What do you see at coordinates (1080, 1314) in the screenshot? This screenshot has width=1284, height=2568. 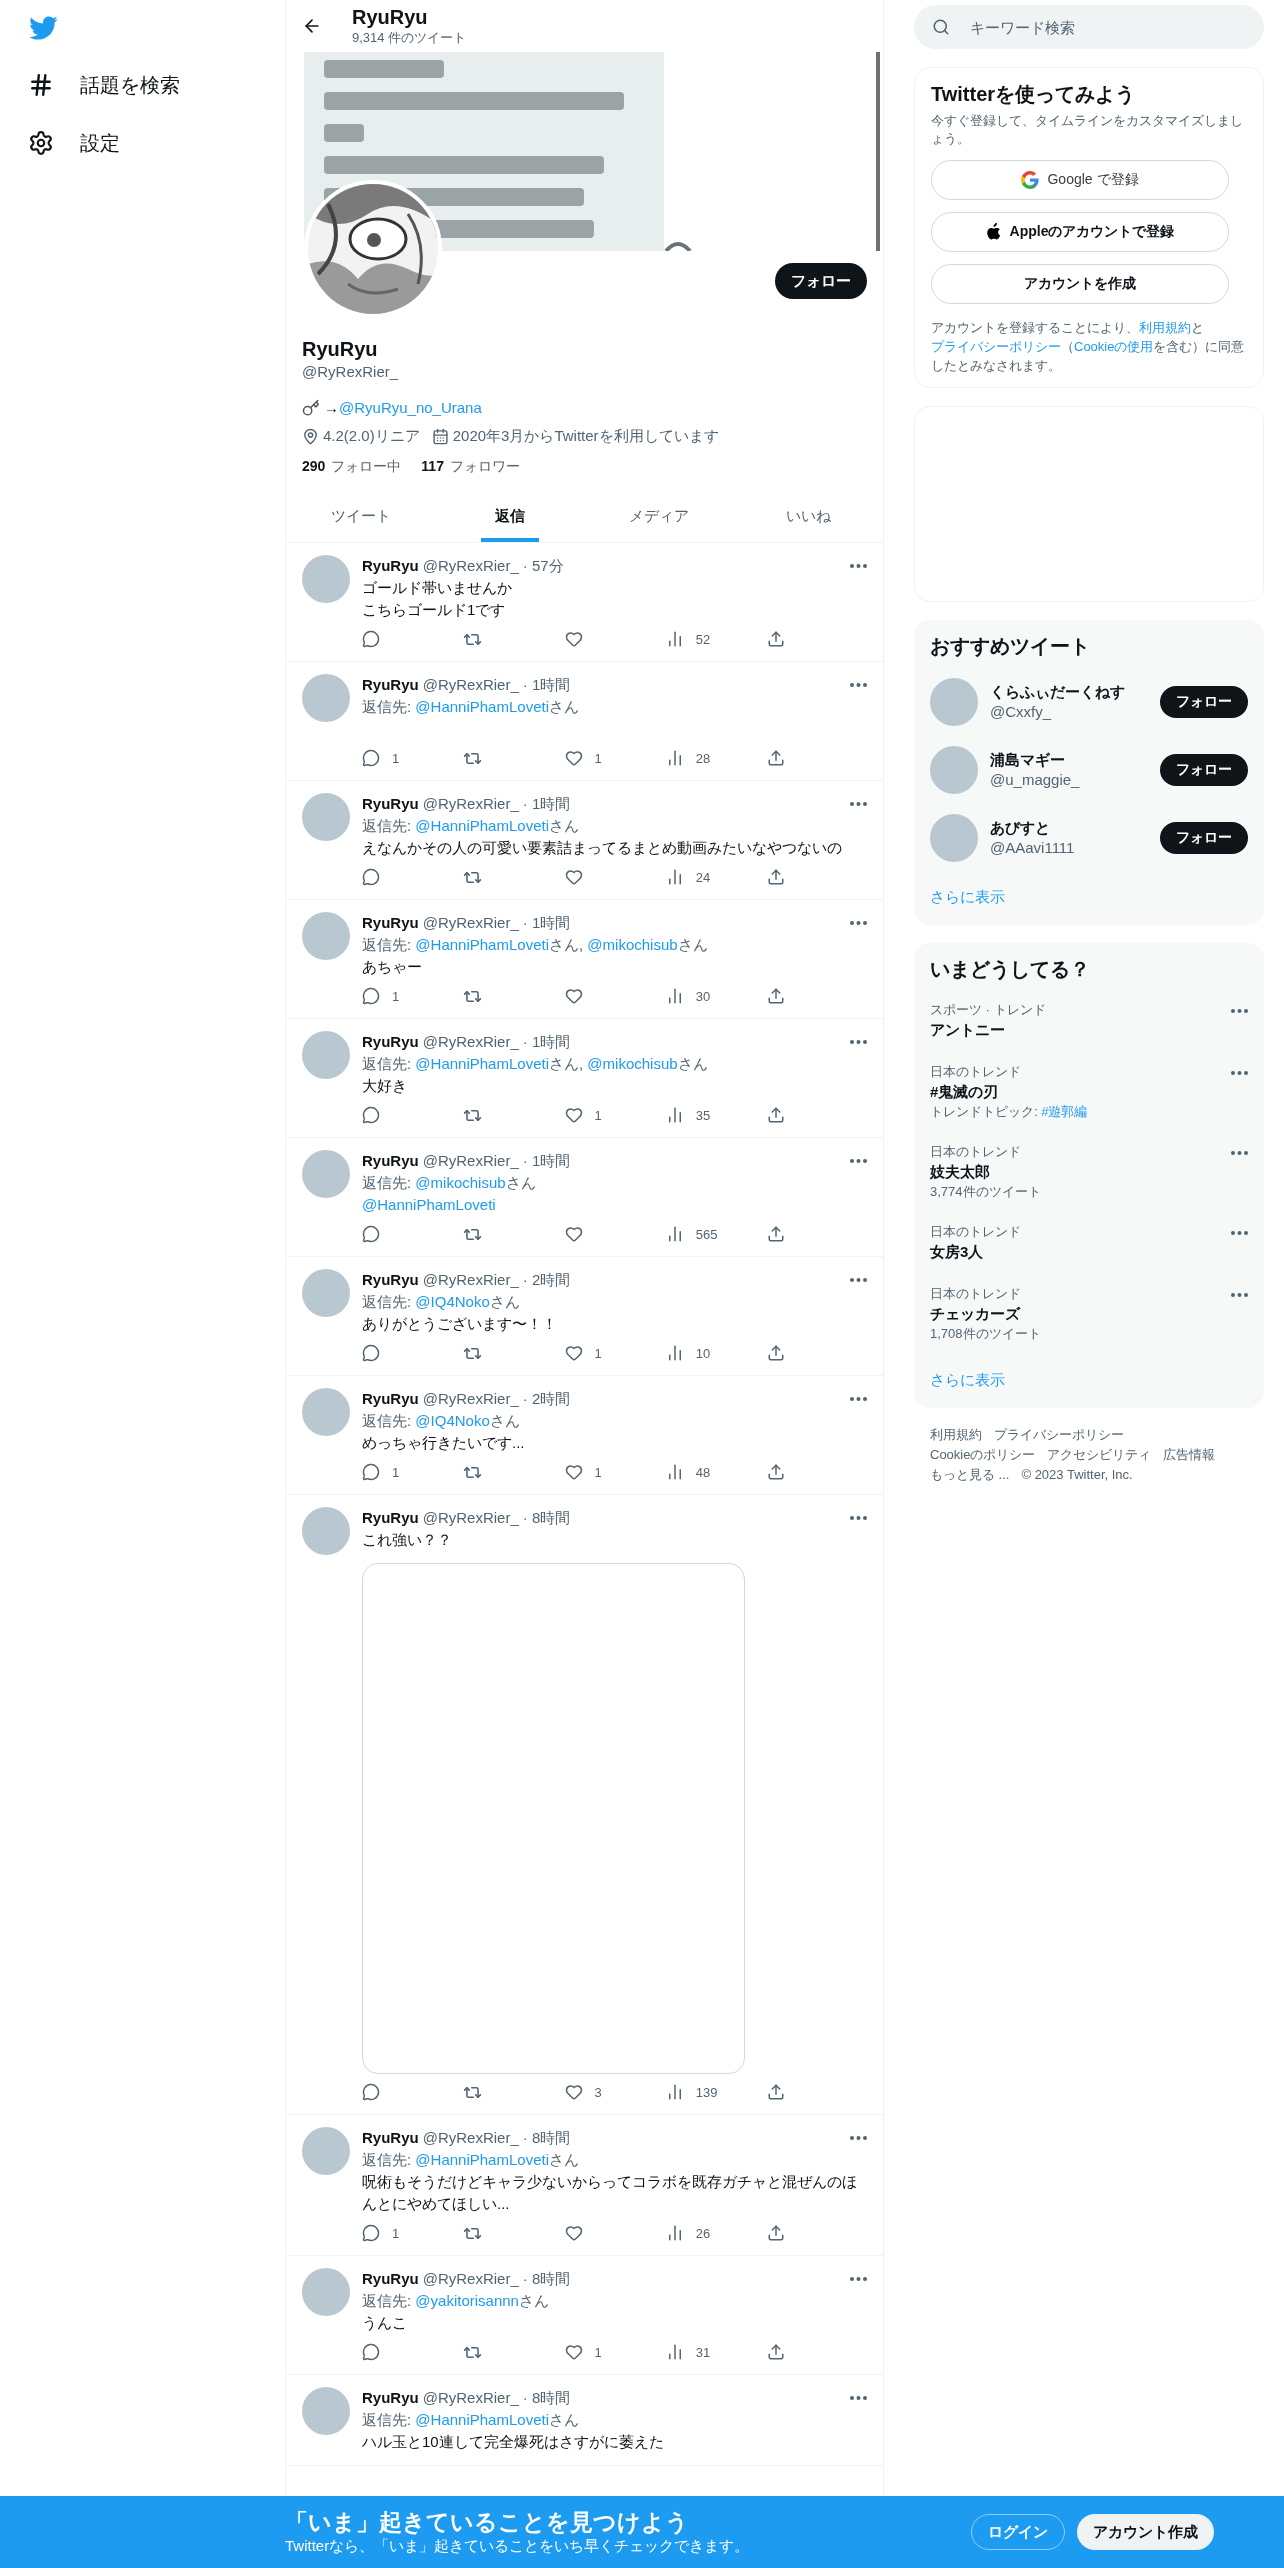 I see `trend-title: チェッカーズ` at bounding box center [1080, 1314].